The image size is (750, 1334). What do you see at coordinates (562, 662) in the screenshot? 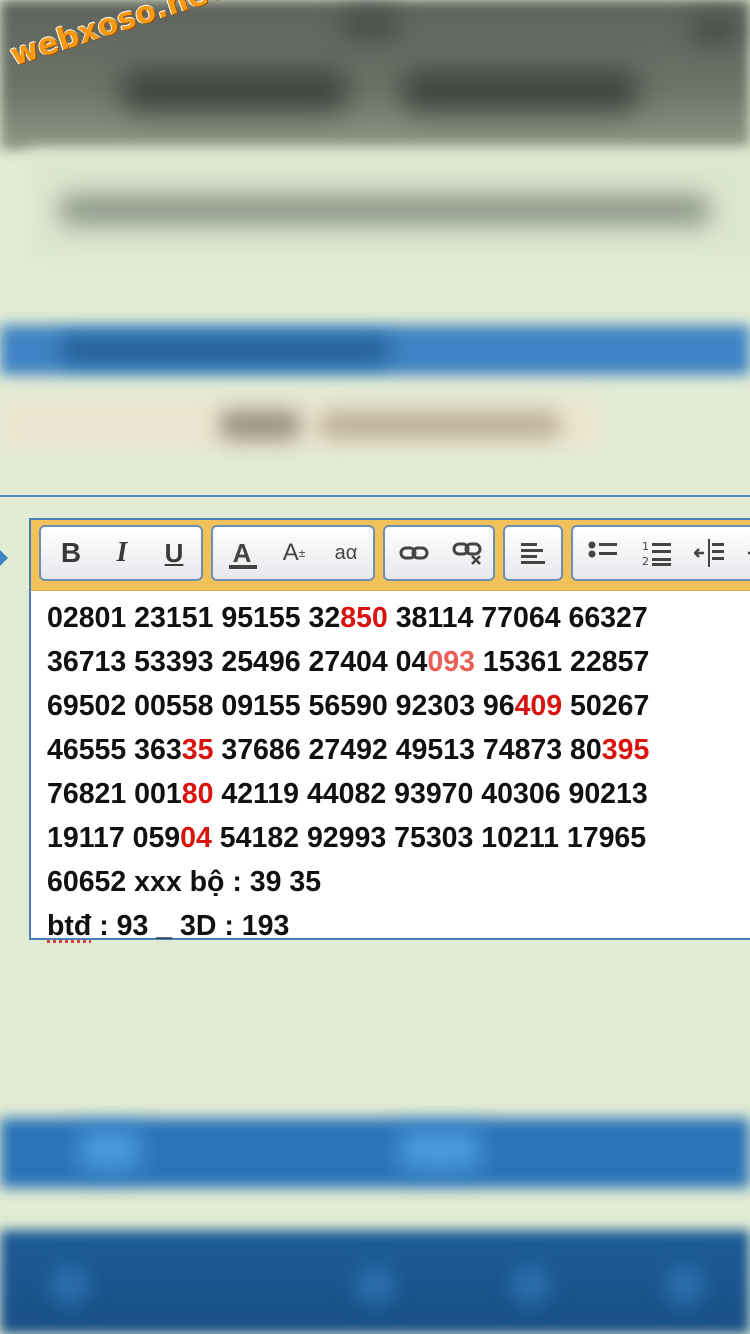
I see `text-segment: 15361 22857` at bounding box center [562, 662].